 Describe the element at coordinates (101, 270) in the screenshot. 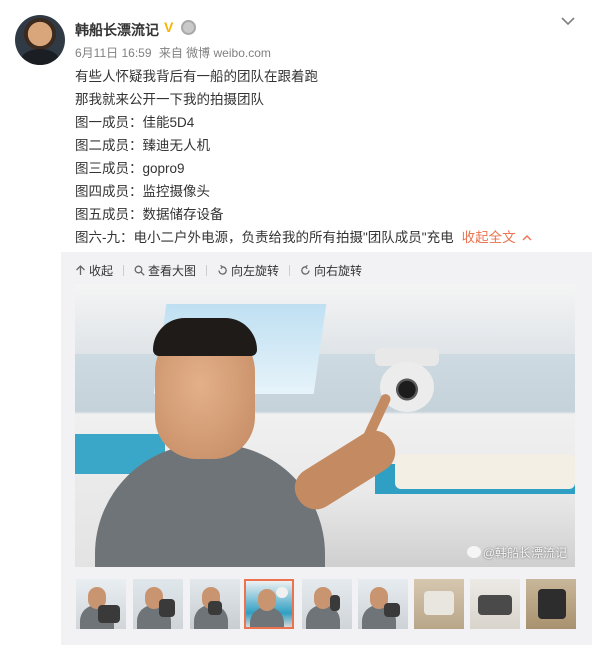

I see `collapse-label: 收起` at that location.